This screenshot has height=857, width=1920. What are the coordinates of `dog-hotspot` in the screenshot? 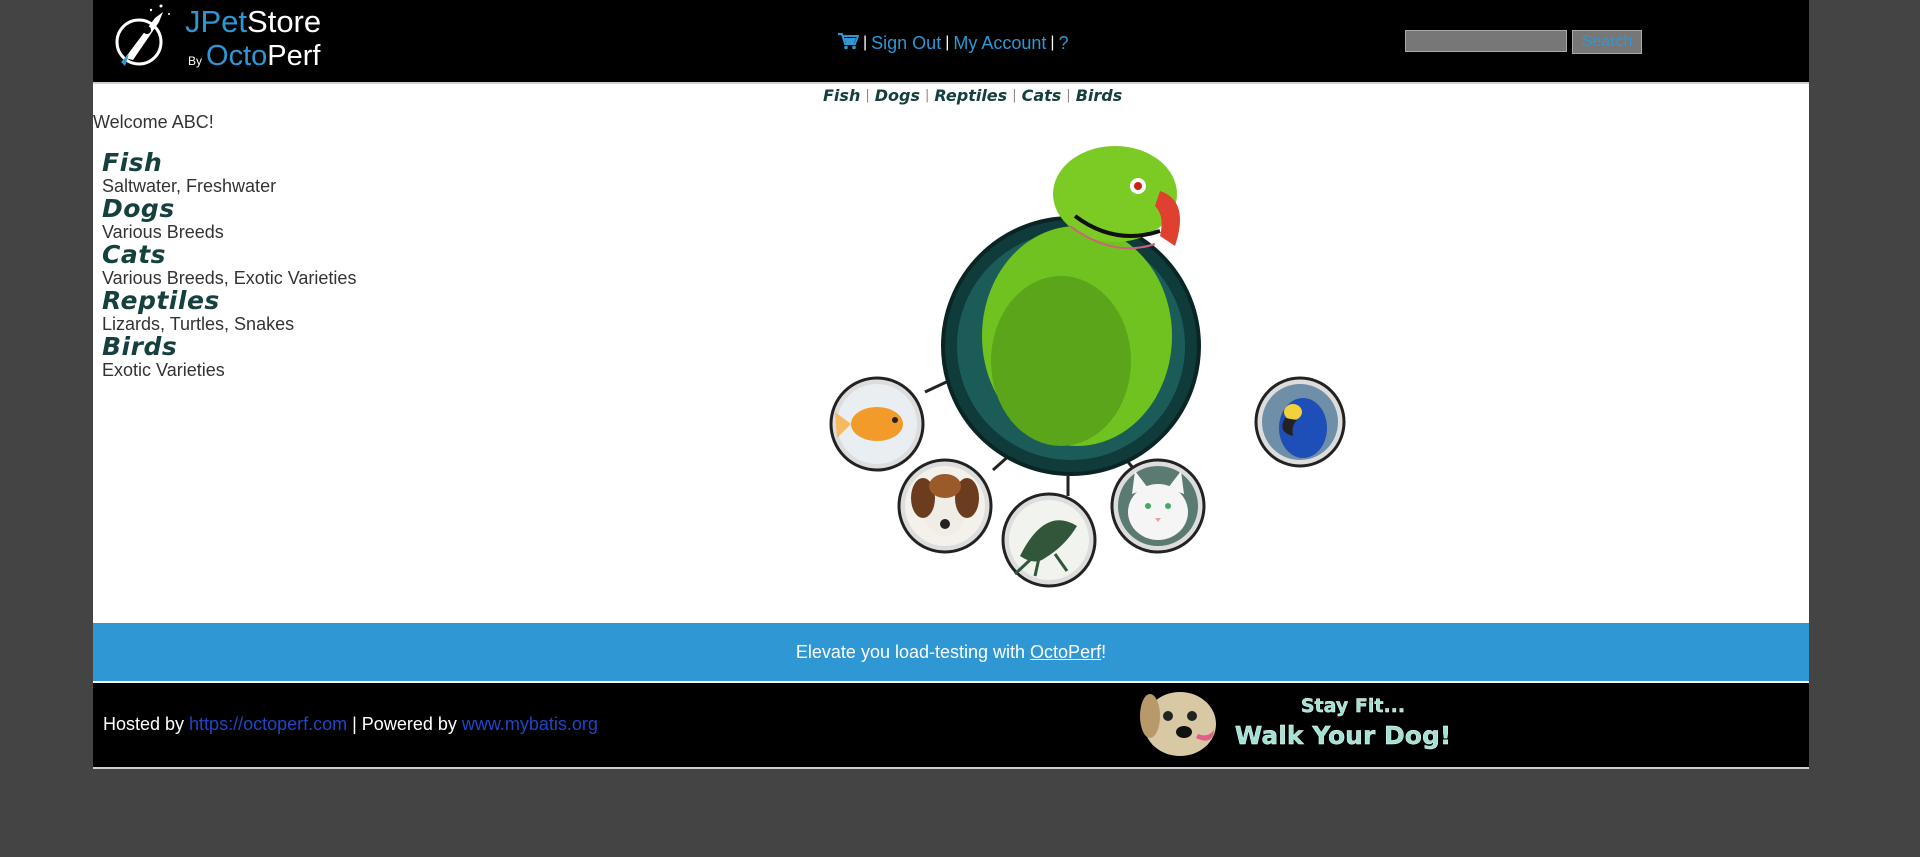 It's located at (945, 506).